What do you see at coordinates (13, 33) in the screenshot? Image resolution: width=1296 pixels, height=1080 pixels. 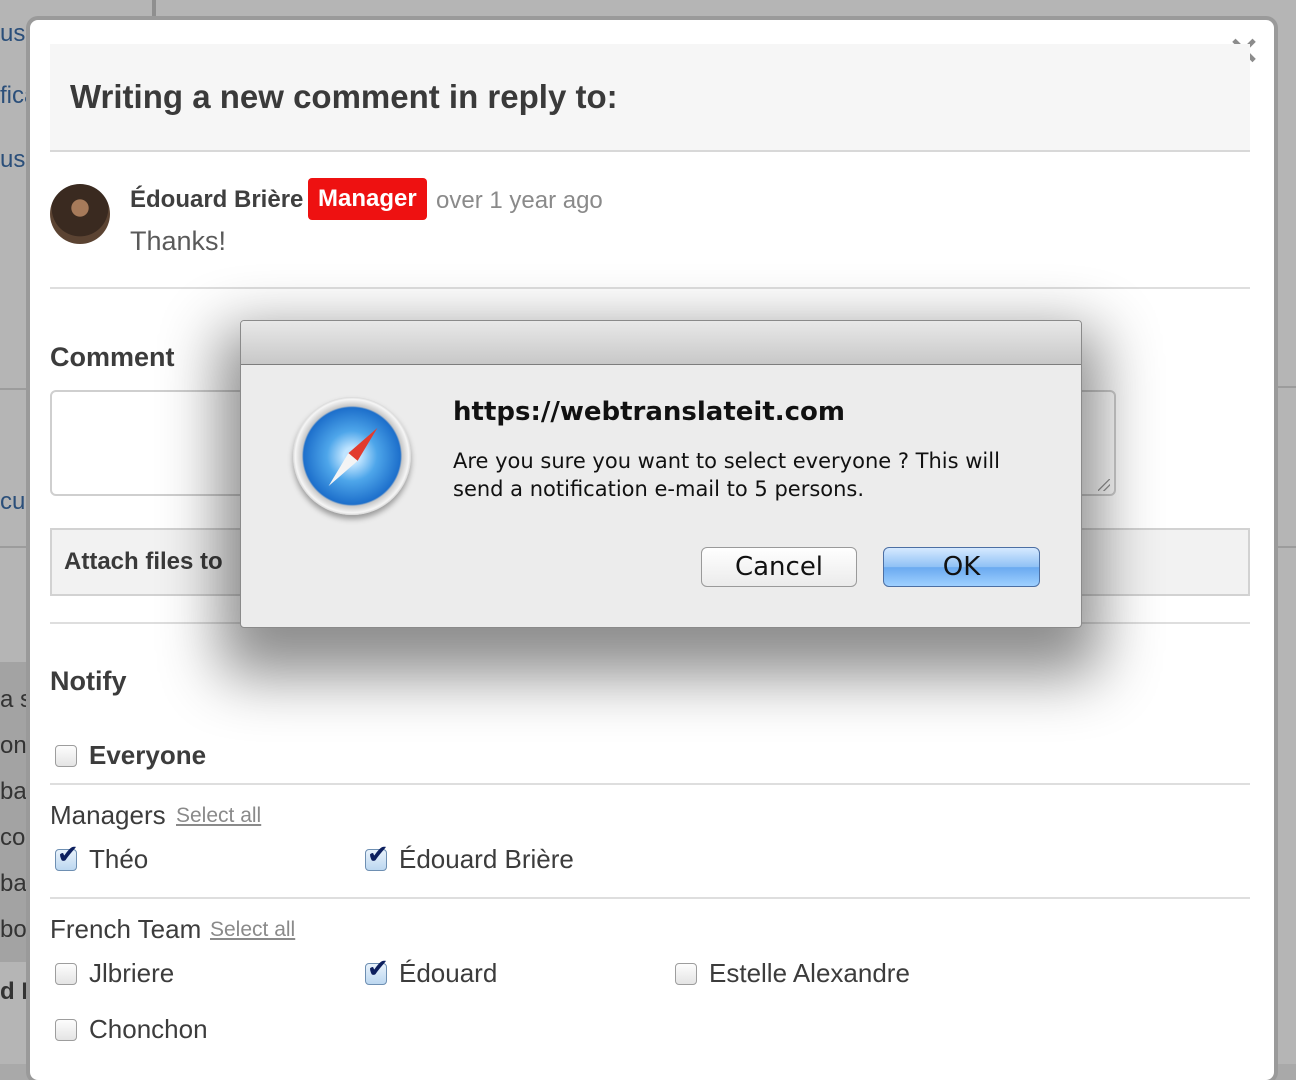 I see `background-text: us` at bounding box center [13, 33].